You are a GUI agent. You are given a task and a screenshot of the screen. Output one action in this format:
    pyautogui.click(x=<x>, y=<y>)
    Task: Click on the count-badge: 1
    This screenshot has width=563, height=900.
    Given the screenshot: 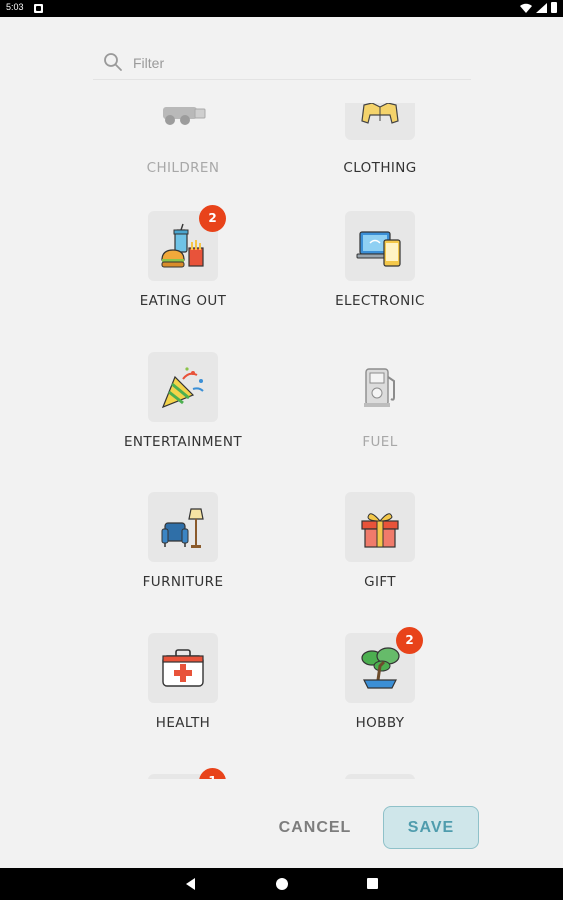 What is the action you would take?
    pyautogui.click(x=212, y=773)
    